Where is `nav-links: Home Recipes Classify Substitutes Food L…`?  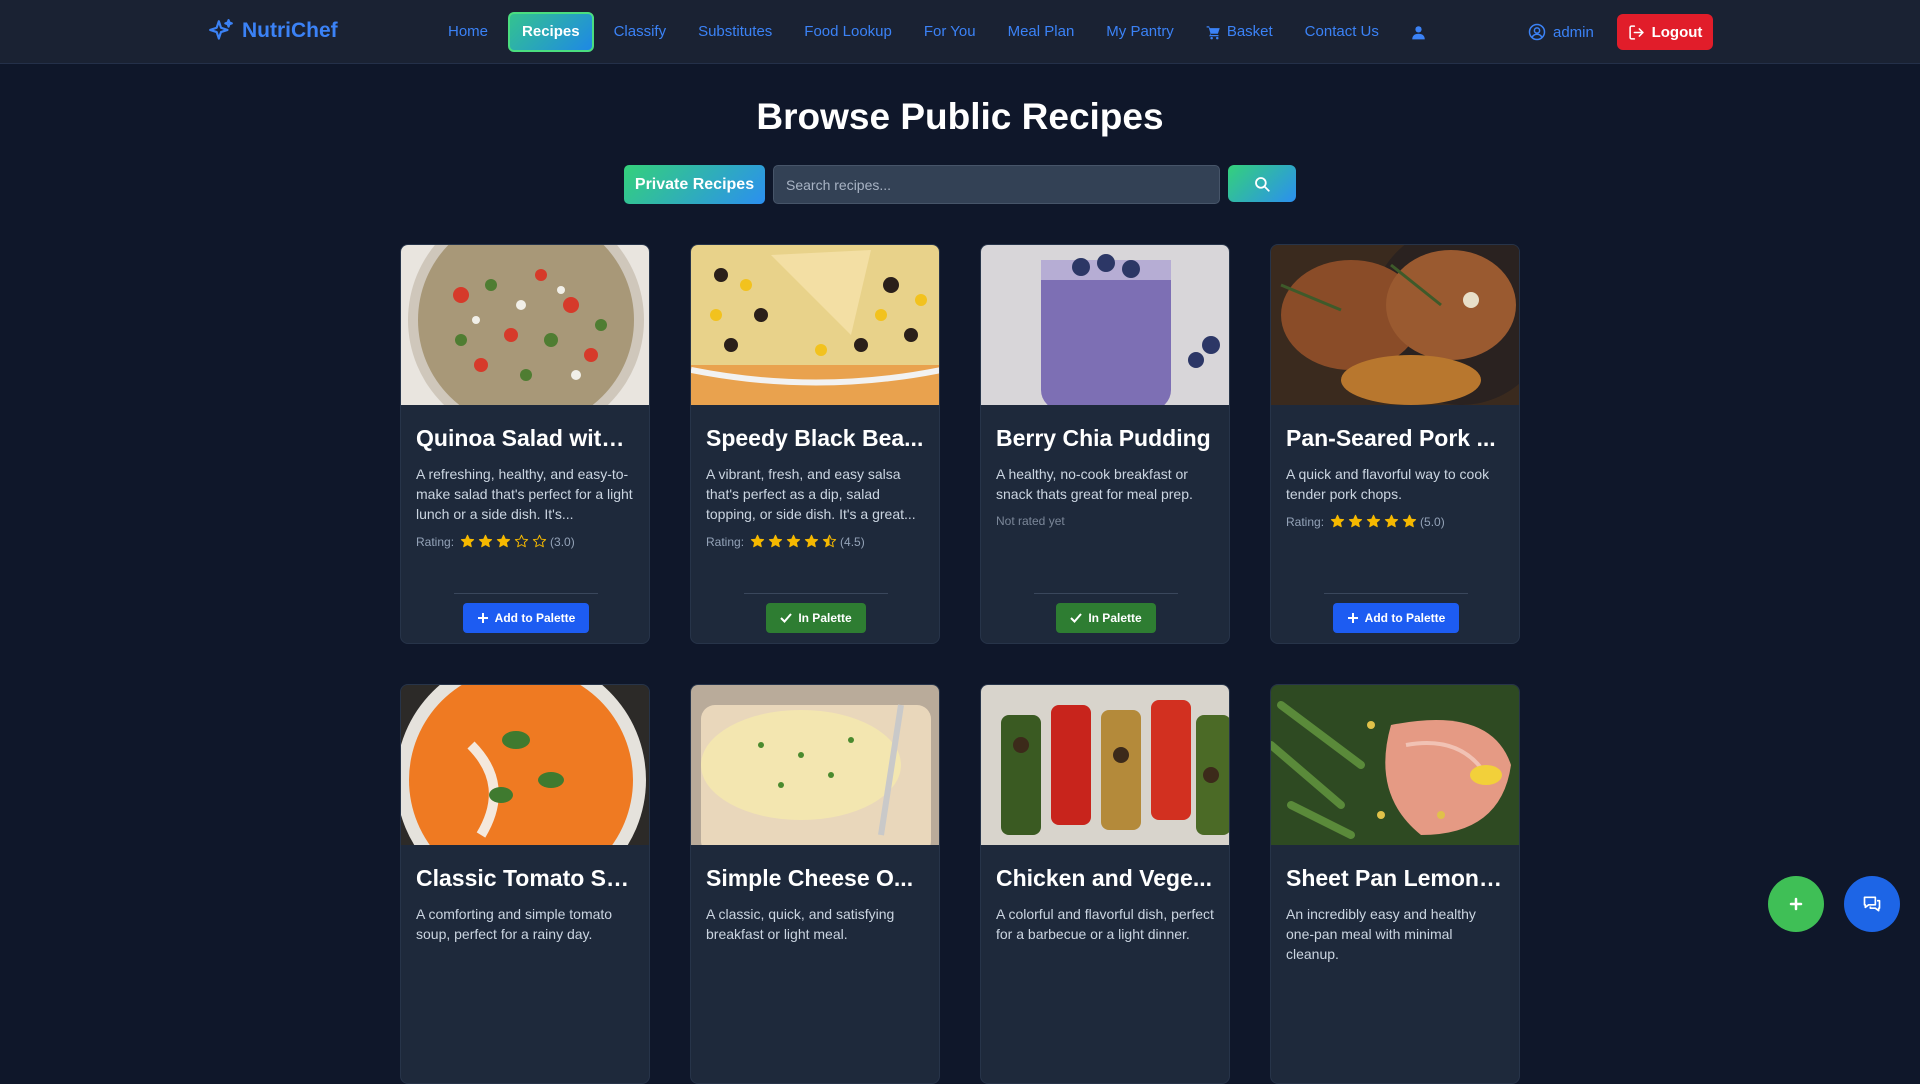
nav-links: Home Recipes Classify Substitutes Food L… is located at coordinates (937, 32).